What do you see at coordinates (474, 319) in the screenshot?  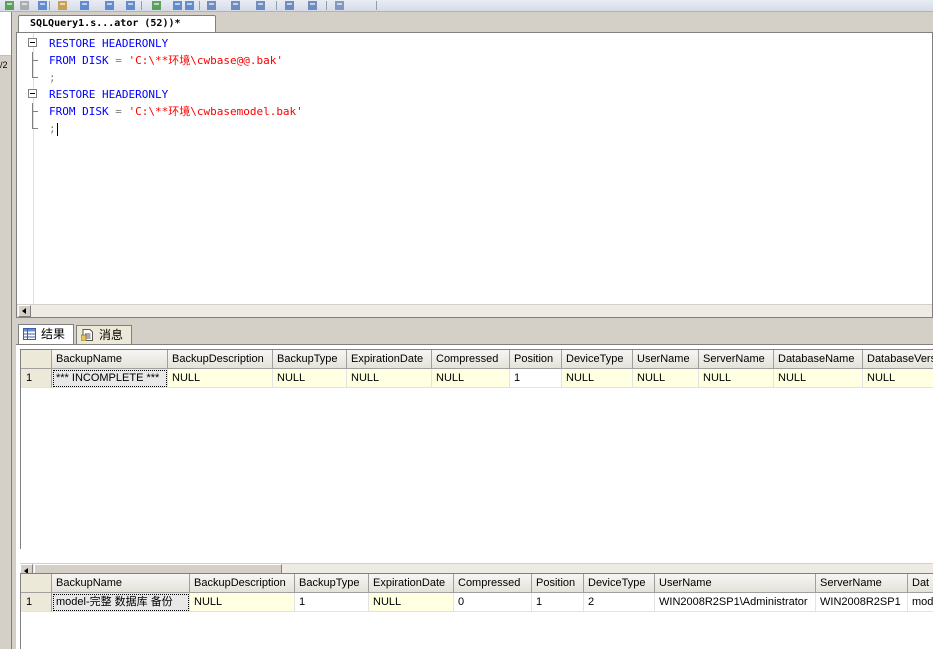 I see `pane-splitter` at bounding box center [474, 319].